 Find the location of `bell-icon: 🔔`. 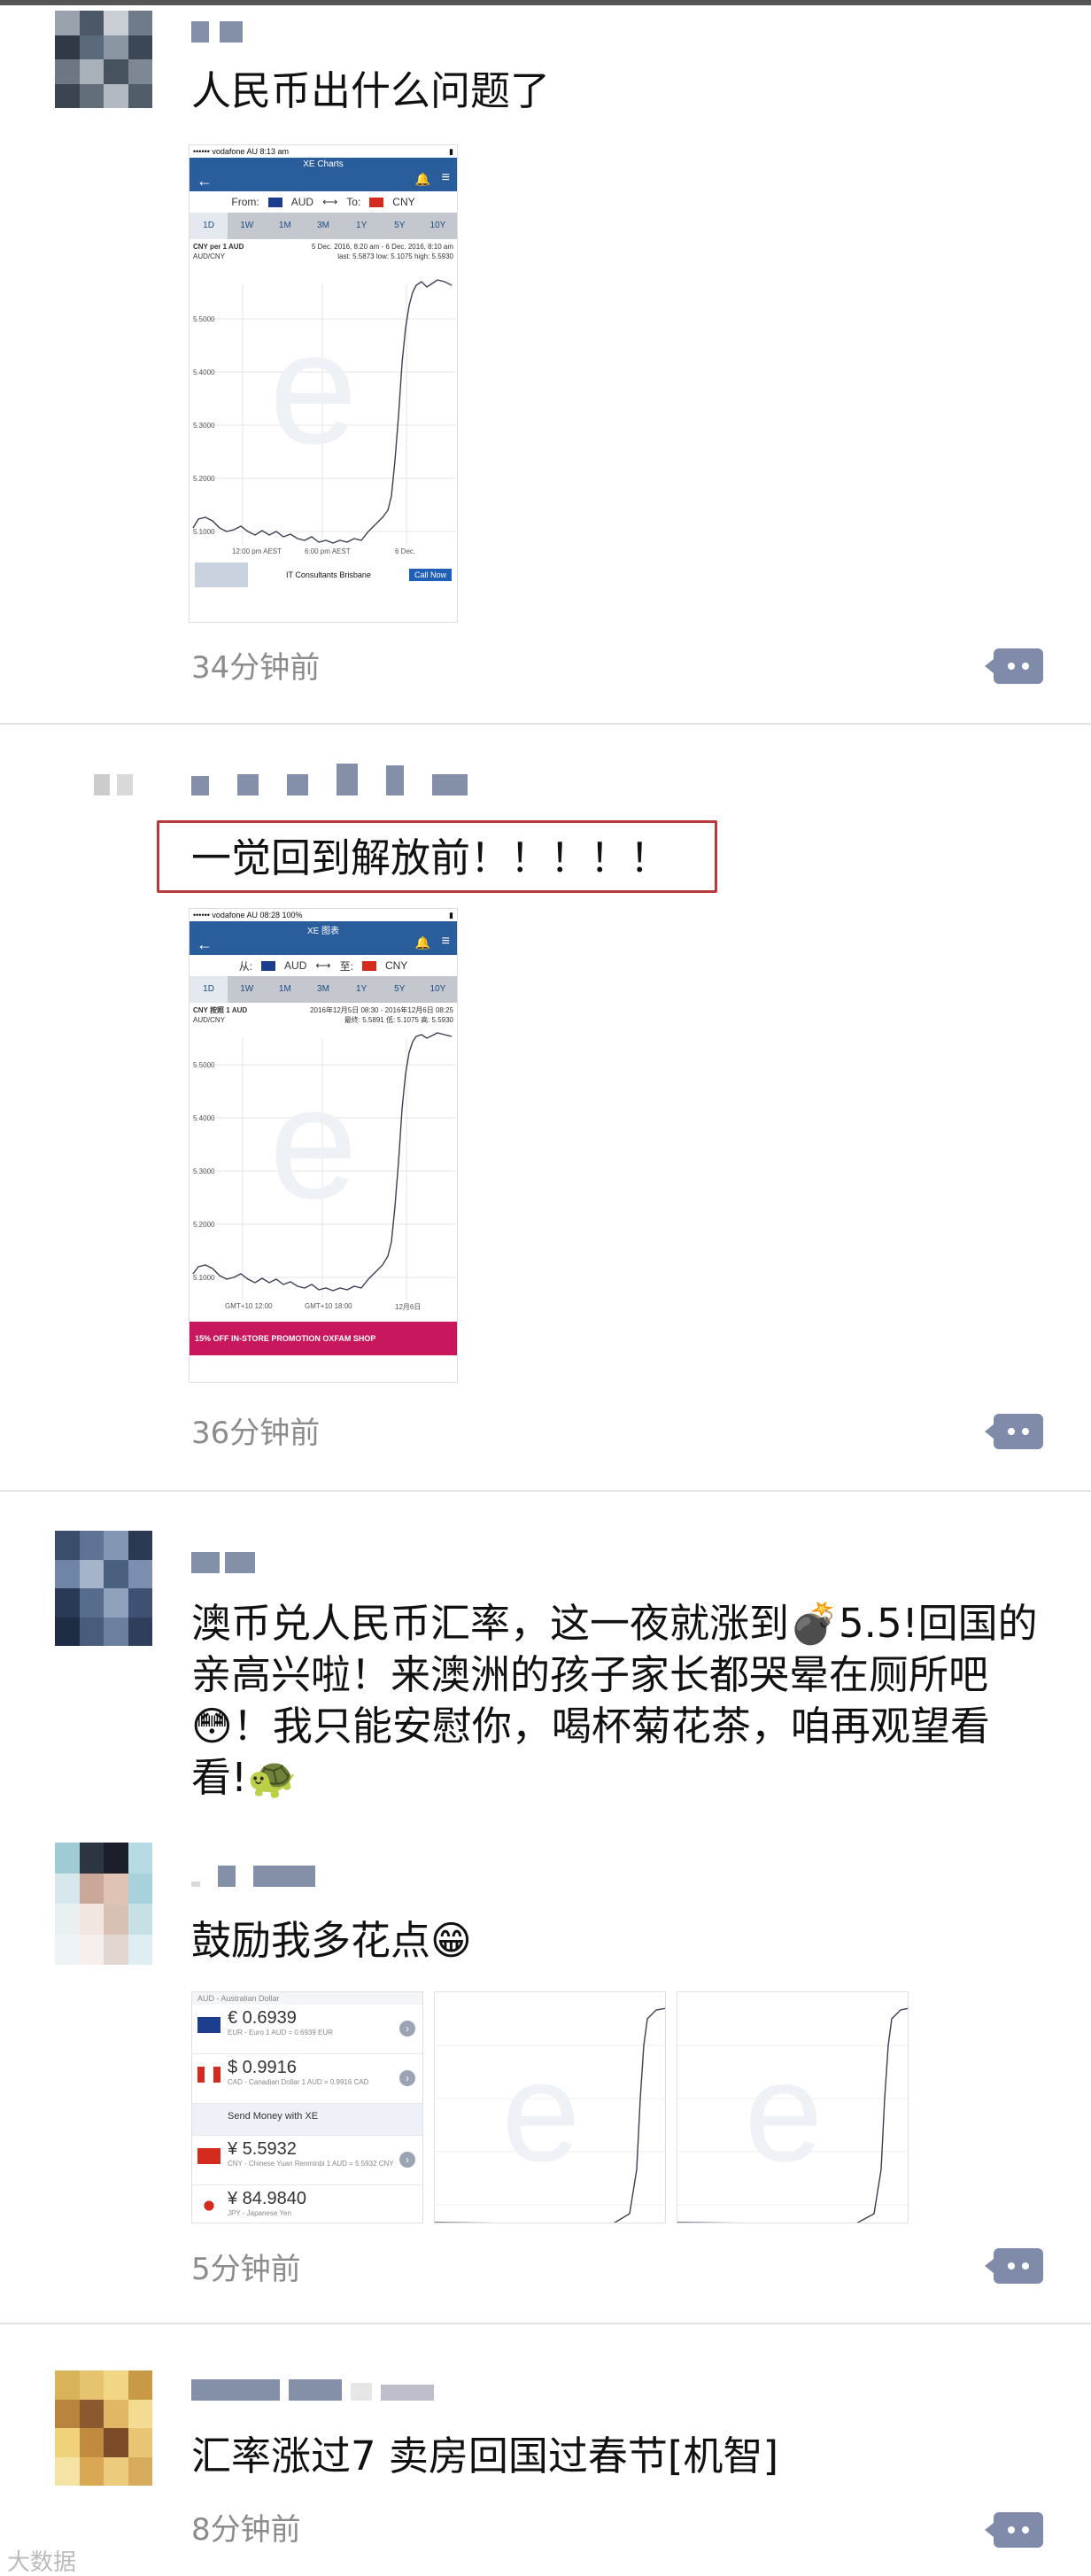

bell-icon: 🔔 is located at coordinates (422, 942).